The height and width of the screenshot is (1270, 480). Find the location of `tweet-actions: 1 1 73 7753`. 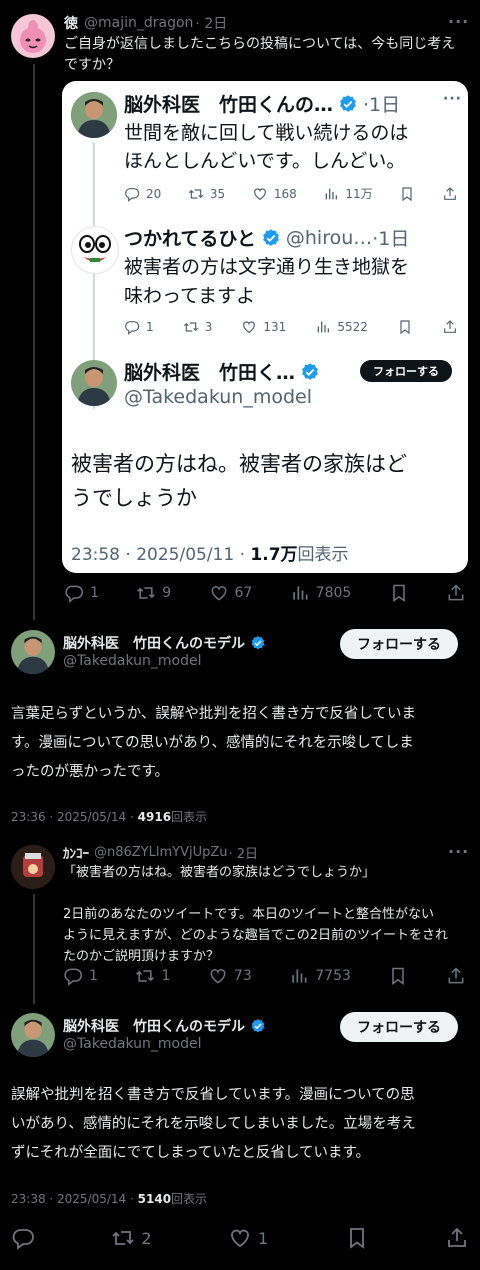

tweet-actions: 1 1 73 7753 is located at coordinates (264, 976).